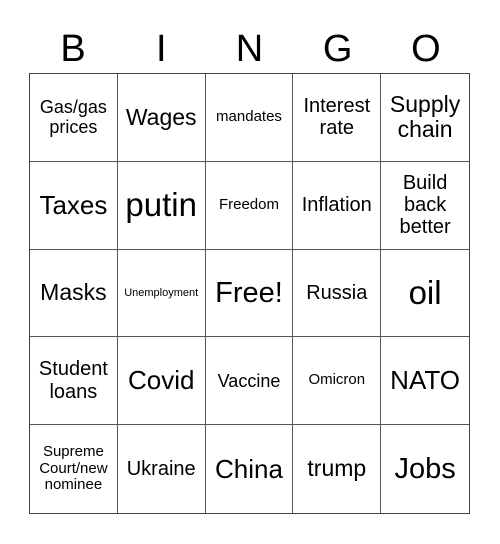  Describe the element at coordinates (161, 381) in the screenshot. I see `bingo-cell: Covid` at that location.